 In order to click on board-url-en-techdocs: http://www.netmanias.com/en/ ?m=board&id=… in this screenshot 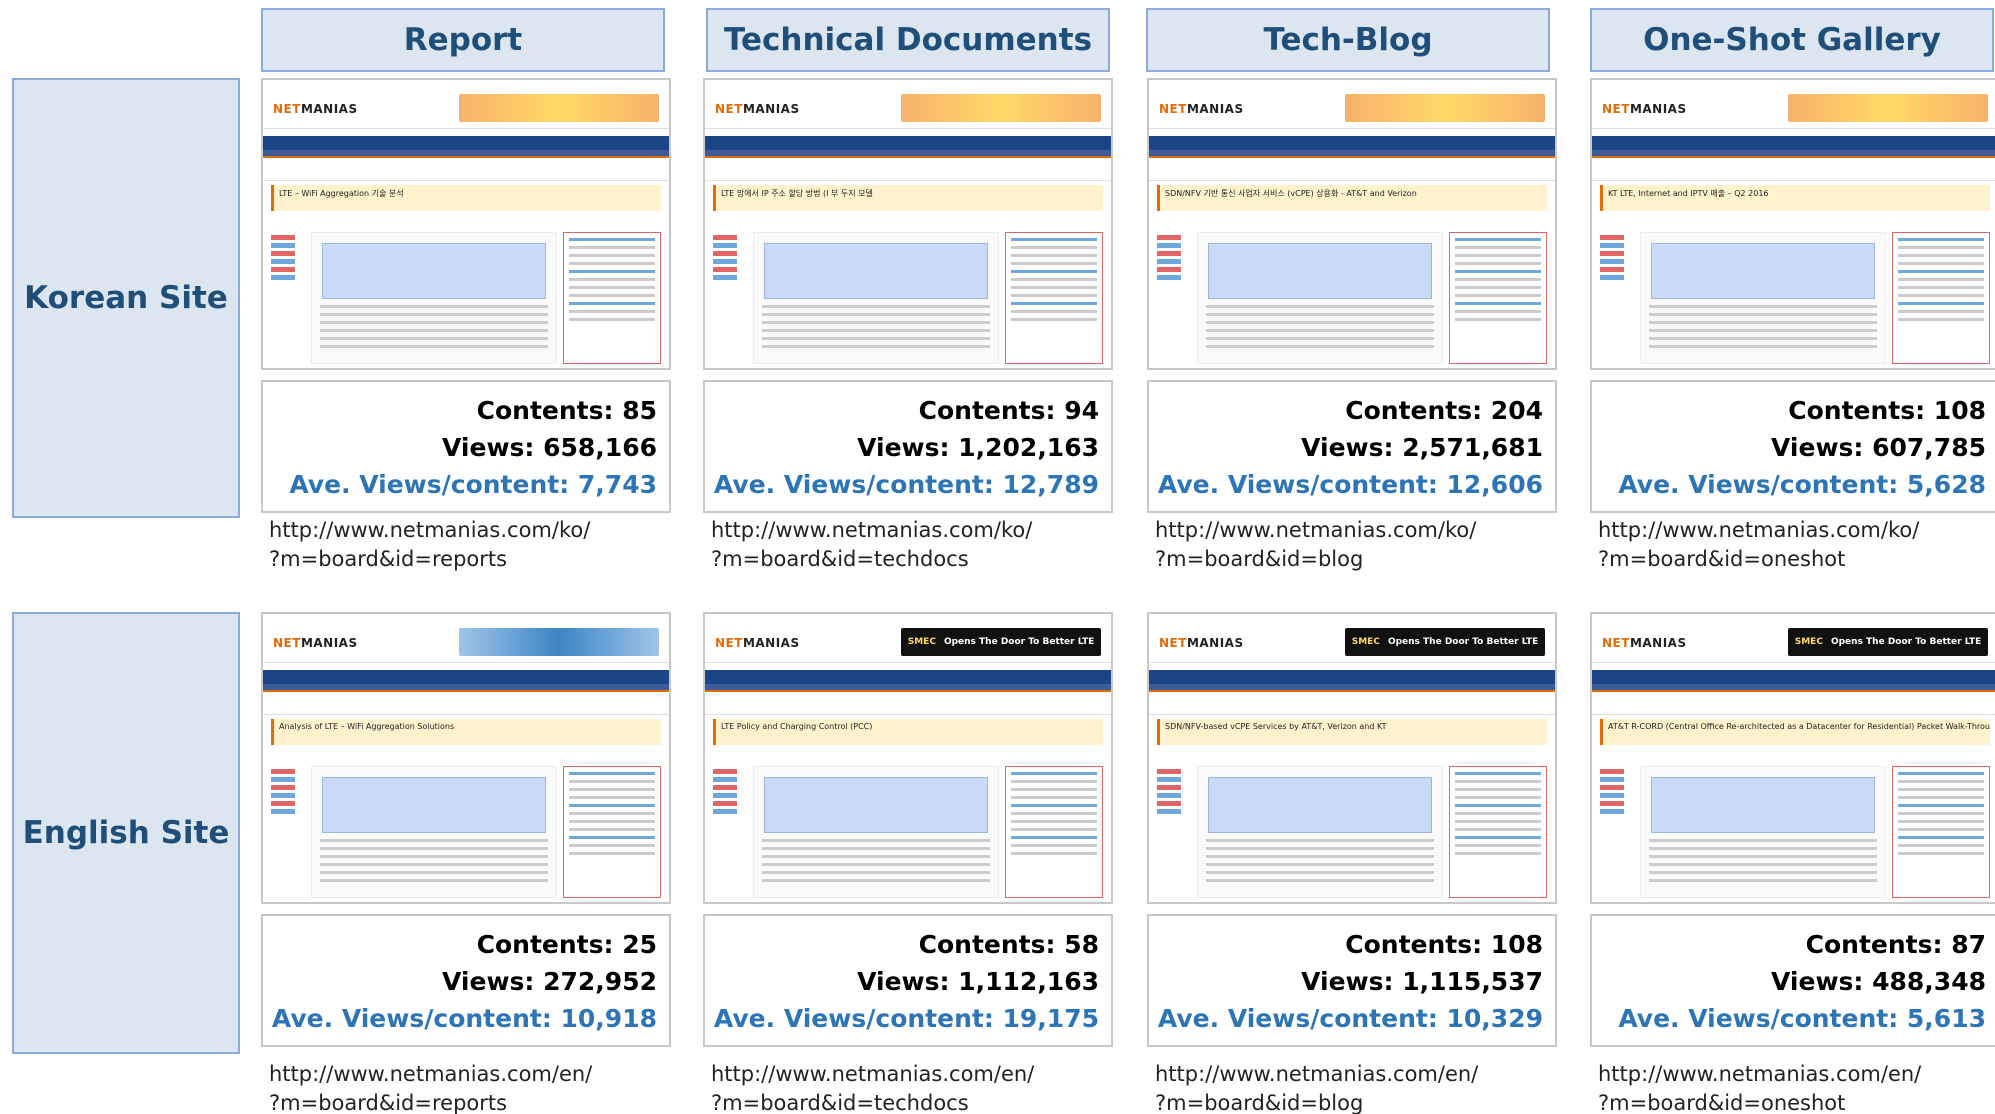, I will do `click(926, 1087)`.